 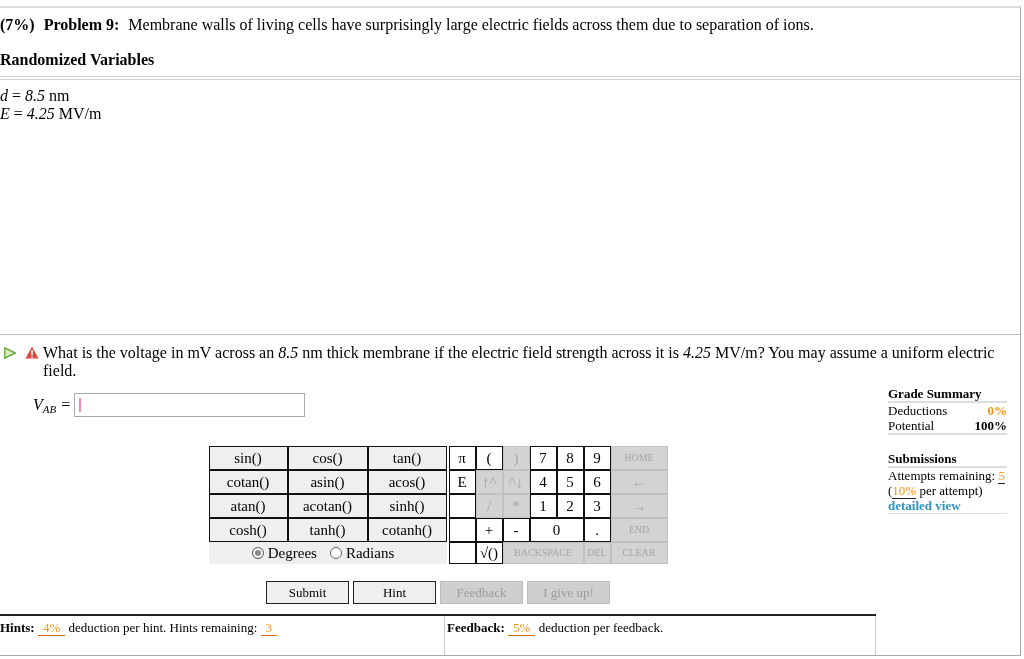 What do you see at coordinates (407, 530) in the screenshot?
I see `function-key: cotanh()` at bounding box center [407, 530].